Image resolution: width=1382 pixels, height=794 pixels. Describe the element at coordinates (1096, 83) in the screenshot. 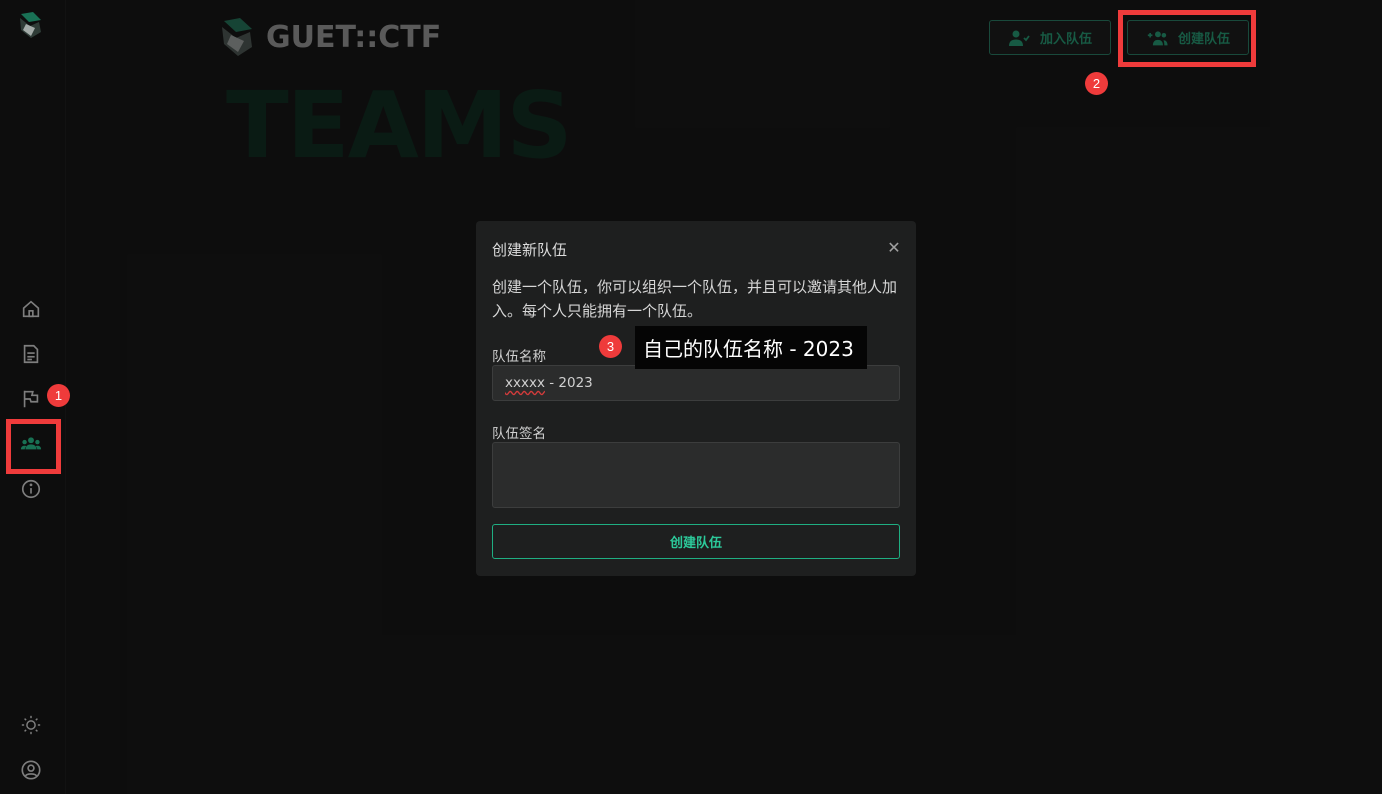

I see `annotation-badge-2: 2` at that location.